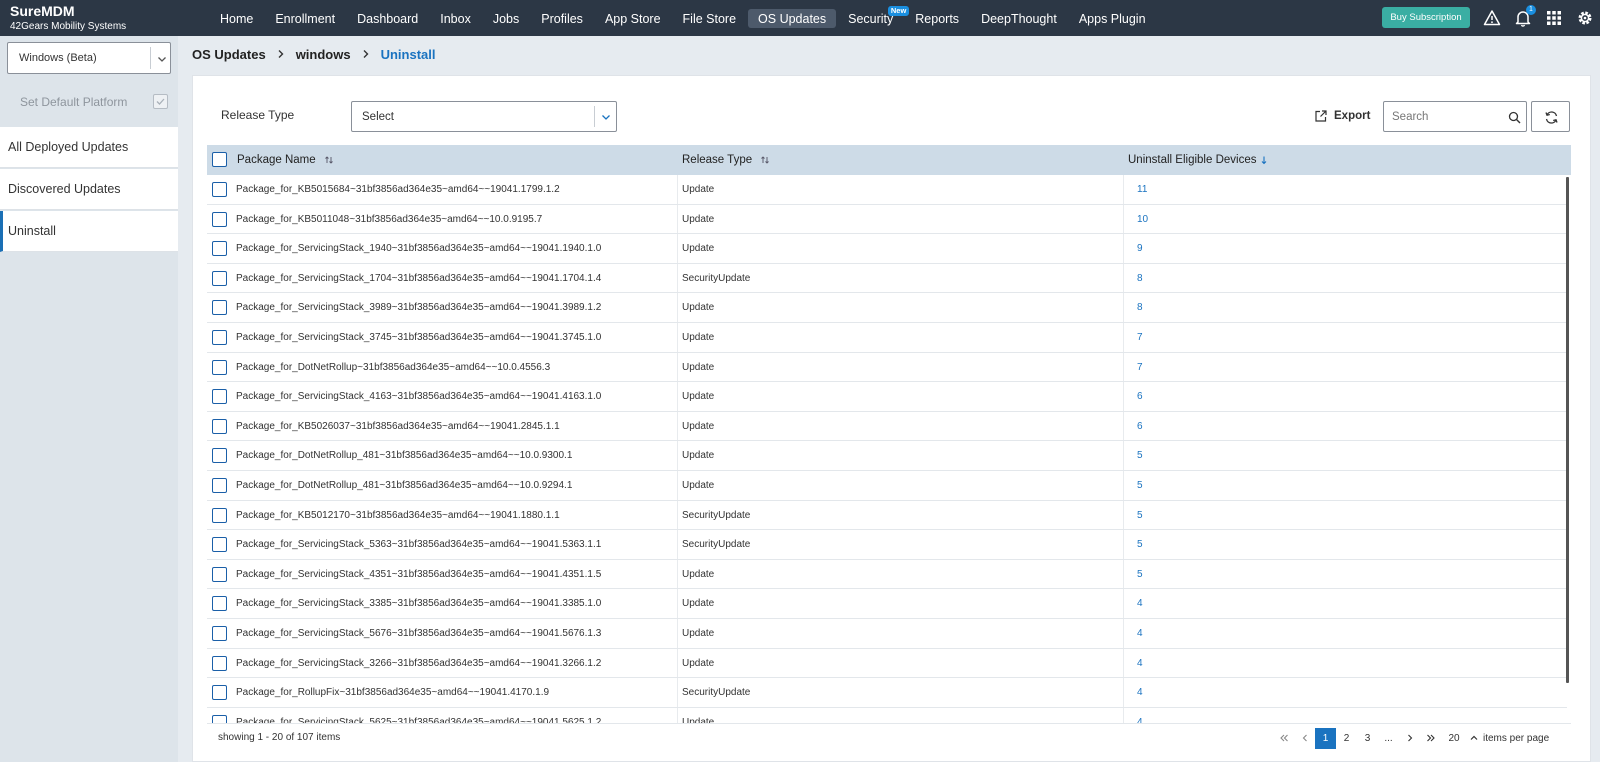 Image resolution: width=1600 pixels, height=762 pixels. Describe the element at coordinates (68, 18) in the screenshot. I see `brand-logo: SureMDM 42Gears Mobility Systems` at that location.